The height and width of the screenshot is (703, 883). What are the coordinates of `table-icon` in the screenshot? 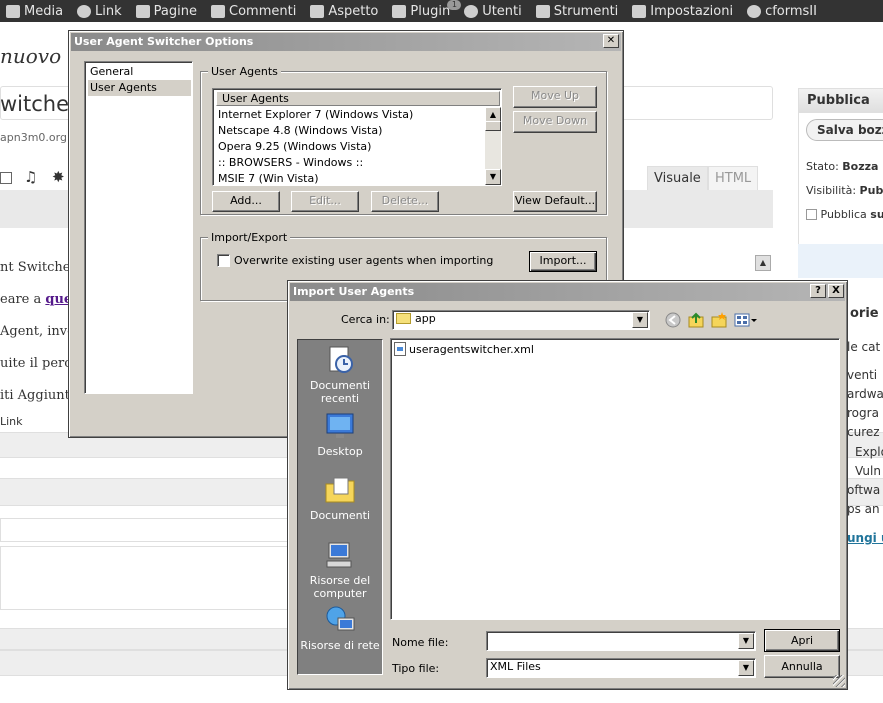 It's located at (6, 178).